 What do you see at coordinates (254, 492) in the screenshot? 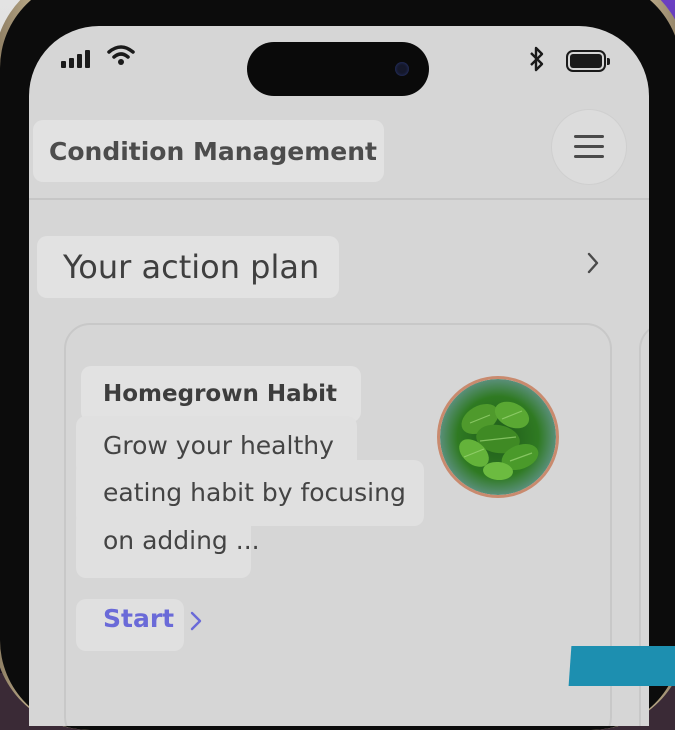
I see `card-description-line: eating habit by focusing` at bounding box center [254, 492].